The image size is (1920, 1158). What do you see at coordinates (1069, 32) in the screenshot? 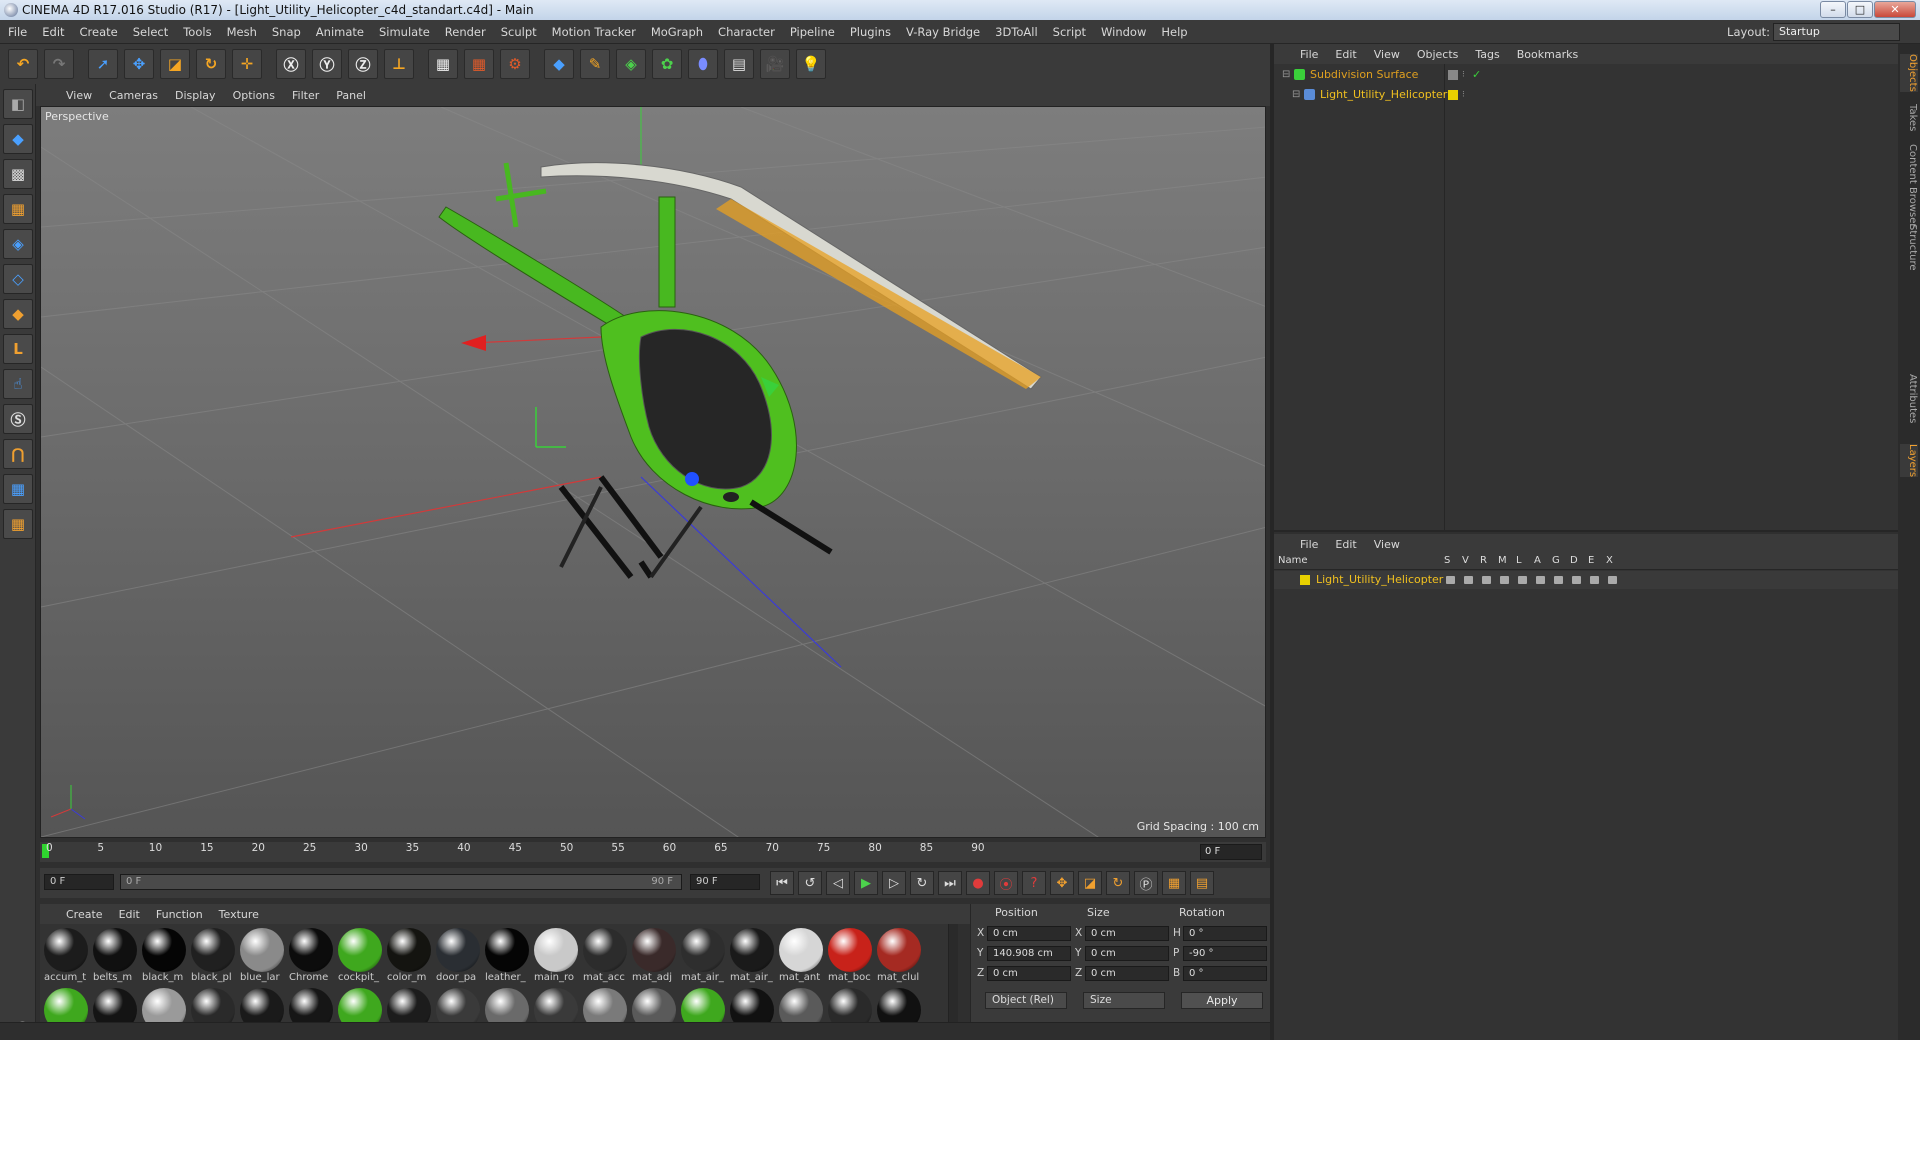
I see `menu-script: Script` at bounding box center [1069, 32].